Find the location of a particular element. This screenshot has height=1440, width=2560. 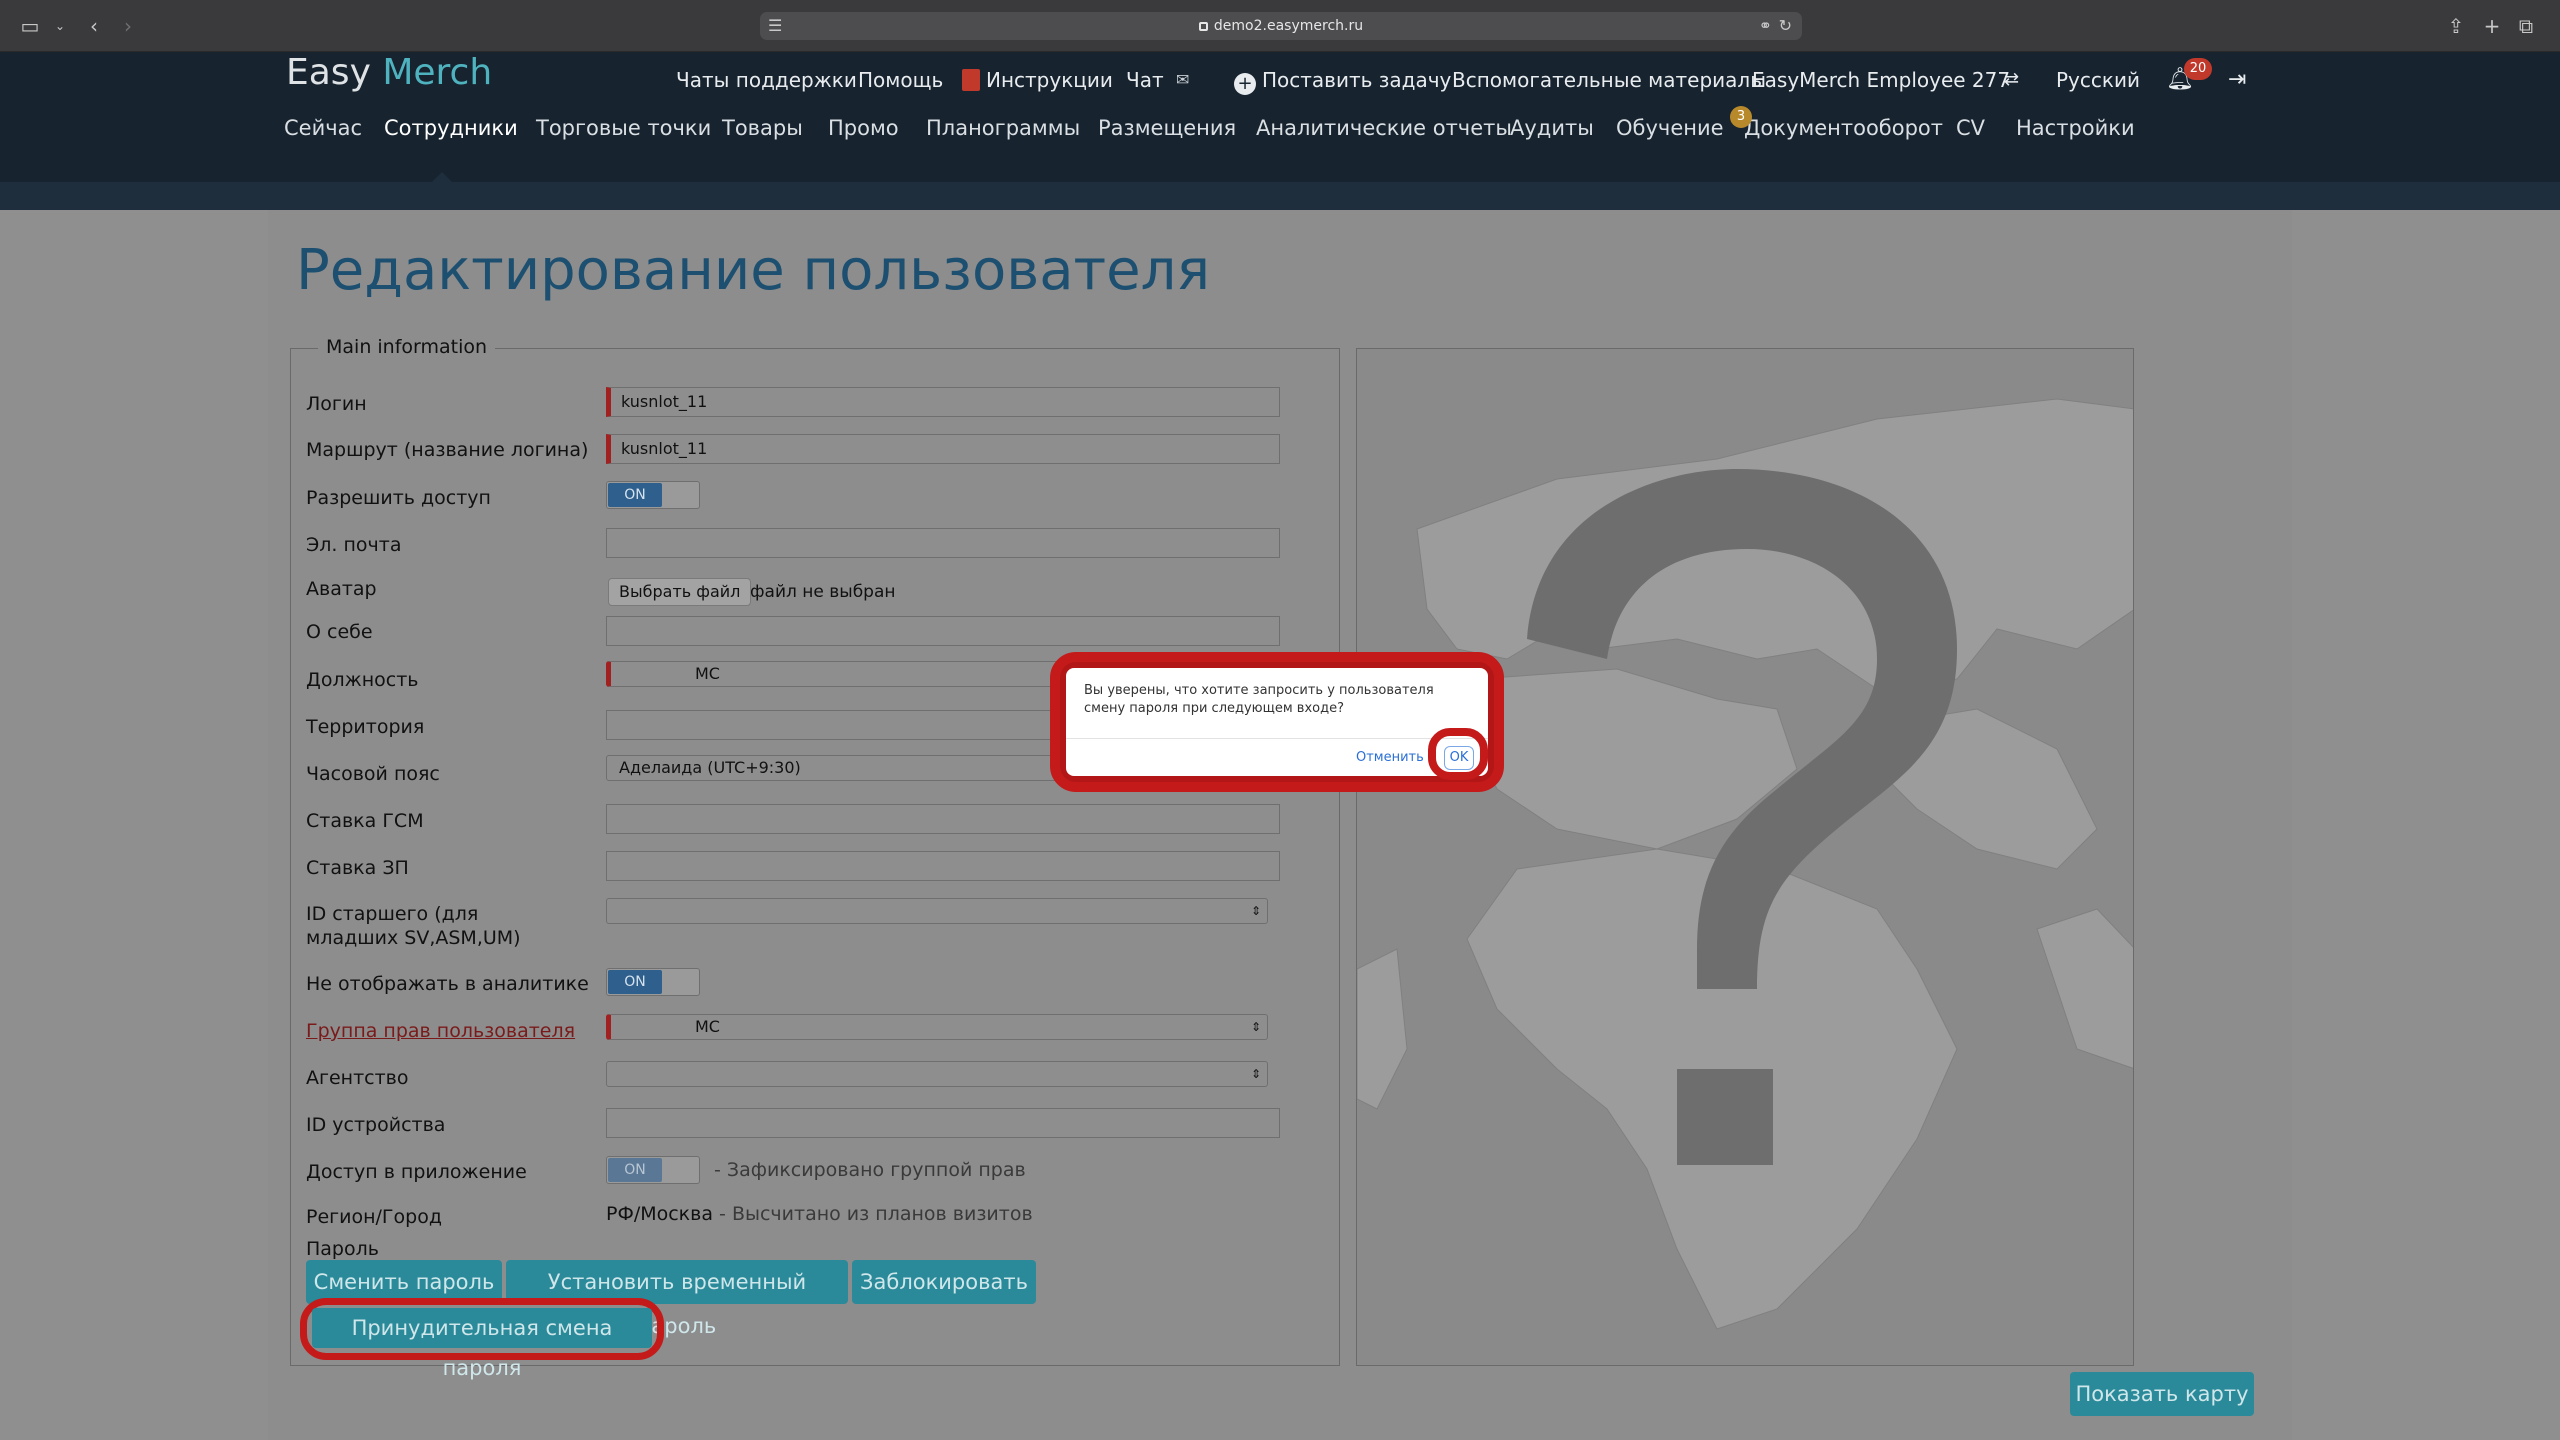

senior-id-label: ID старшего (для младших SV,ASM,UM) is located at coordinates (413, 926).